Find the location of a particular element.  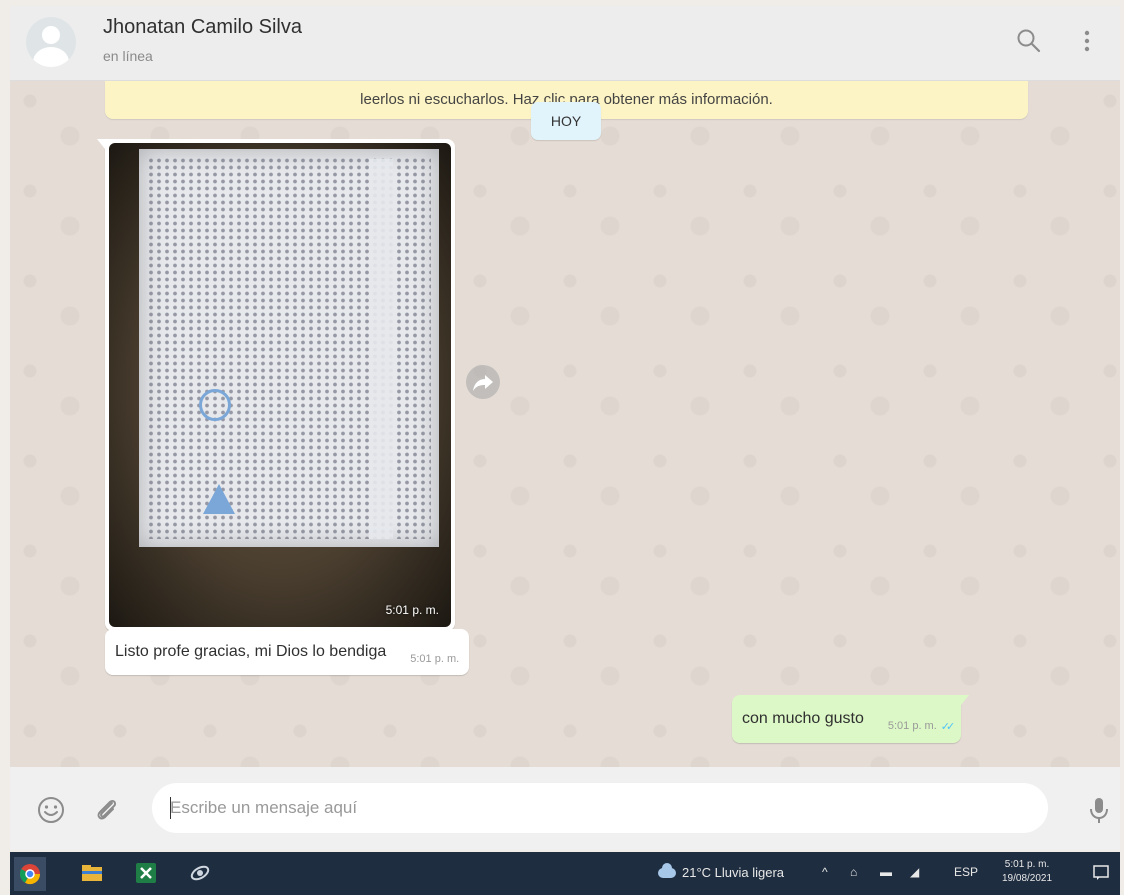

weather-widget: 21°C Lluvia ligera is located at coordinates (721, 871).